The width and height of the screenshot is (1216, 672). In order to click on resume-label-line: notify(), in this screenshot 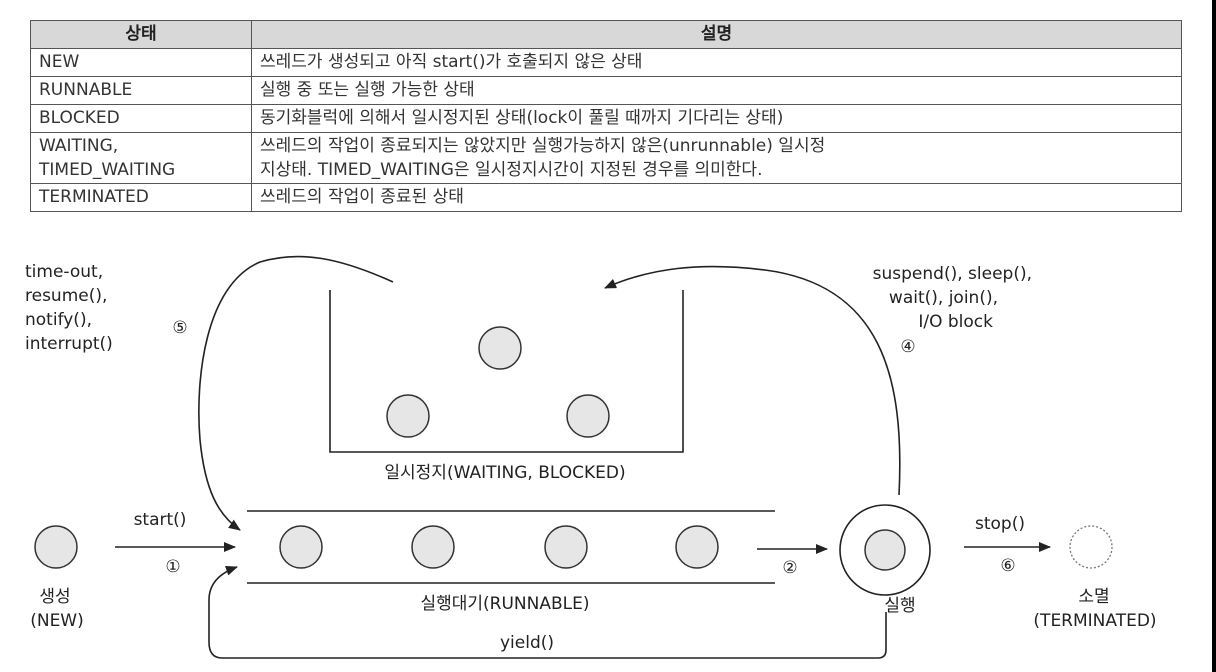, I will do `click(58, 320)`.